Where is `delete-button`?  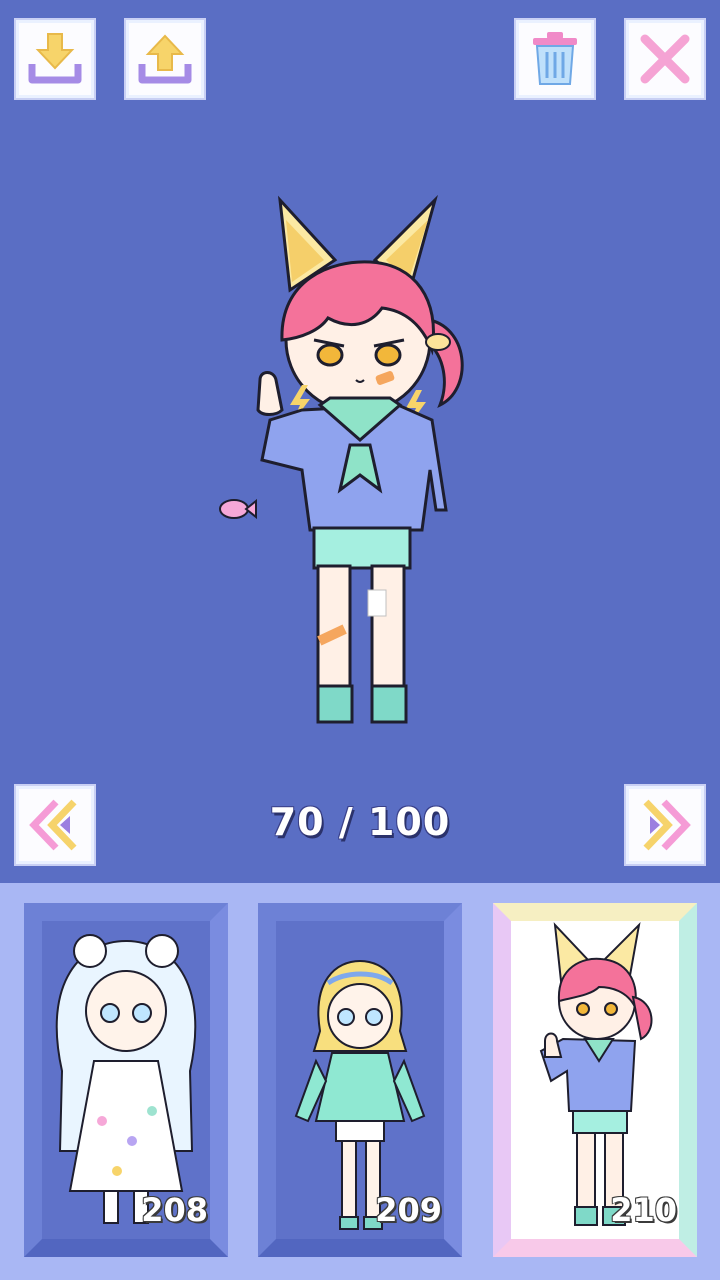
delete-button is located at coordinates (555, 59).